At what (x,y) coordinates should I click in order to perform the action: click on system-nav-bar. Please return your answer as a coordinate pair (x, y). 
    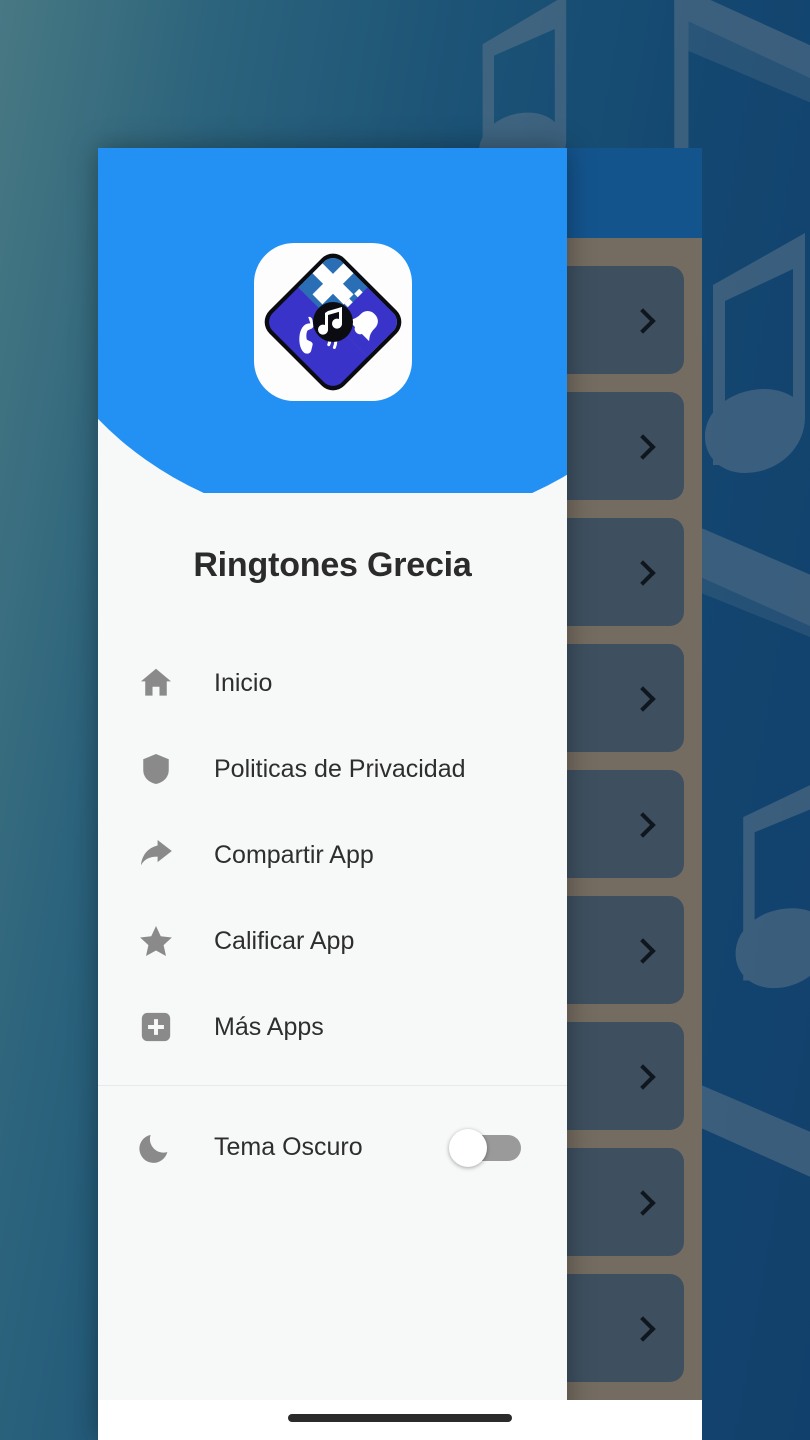
    Looking at the image, I should click on (400, 1420).